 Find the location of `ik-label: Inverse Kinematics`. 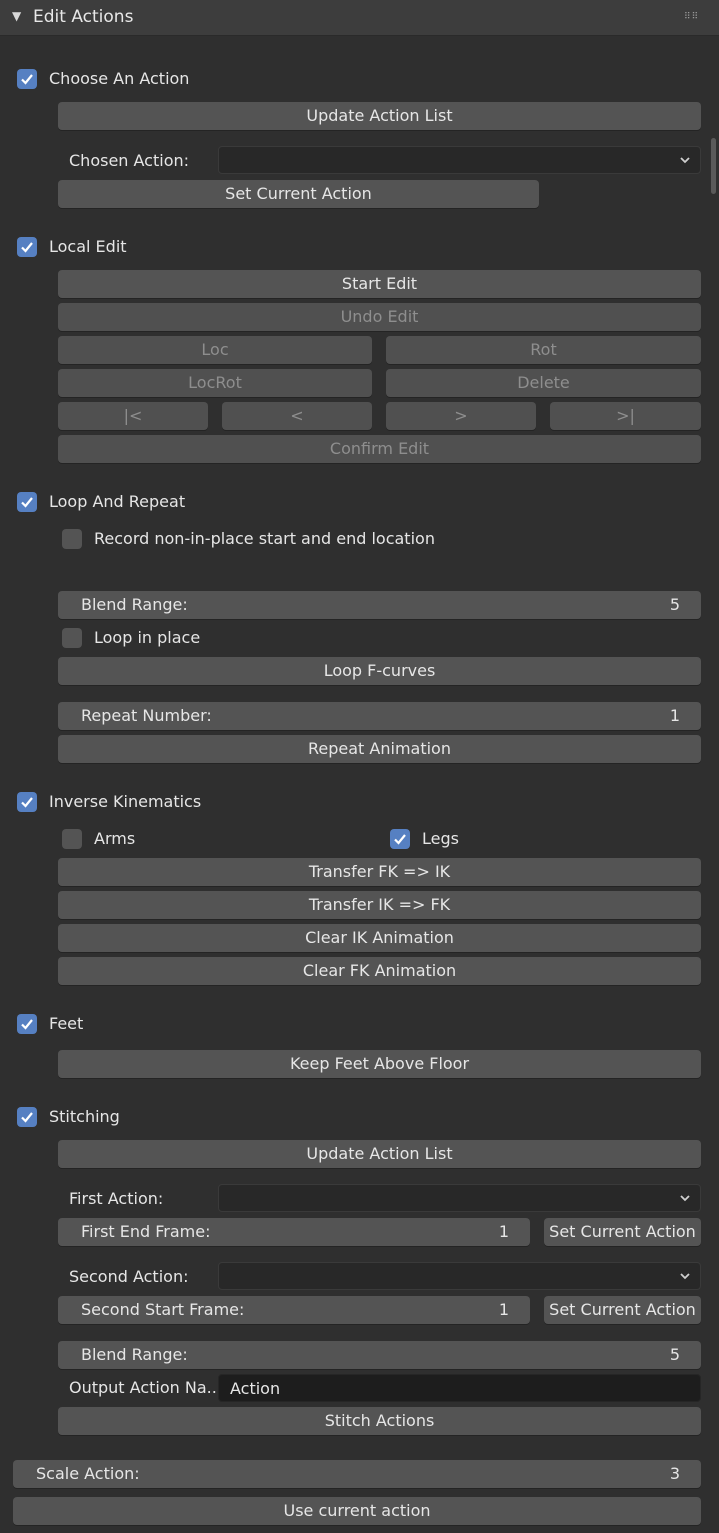

ik-label: Inverse Kinematics is located at coordinates (125, 801).